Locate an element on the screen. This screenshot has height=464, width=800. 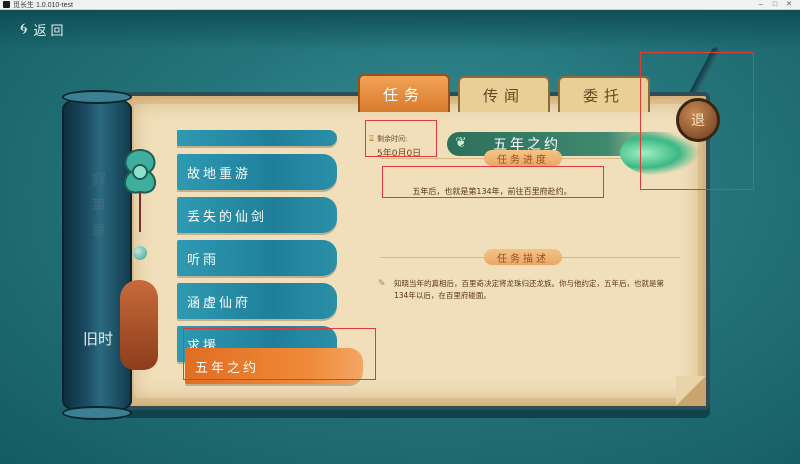
leaf-icon: ❦ is located at coordinates (462, 143).